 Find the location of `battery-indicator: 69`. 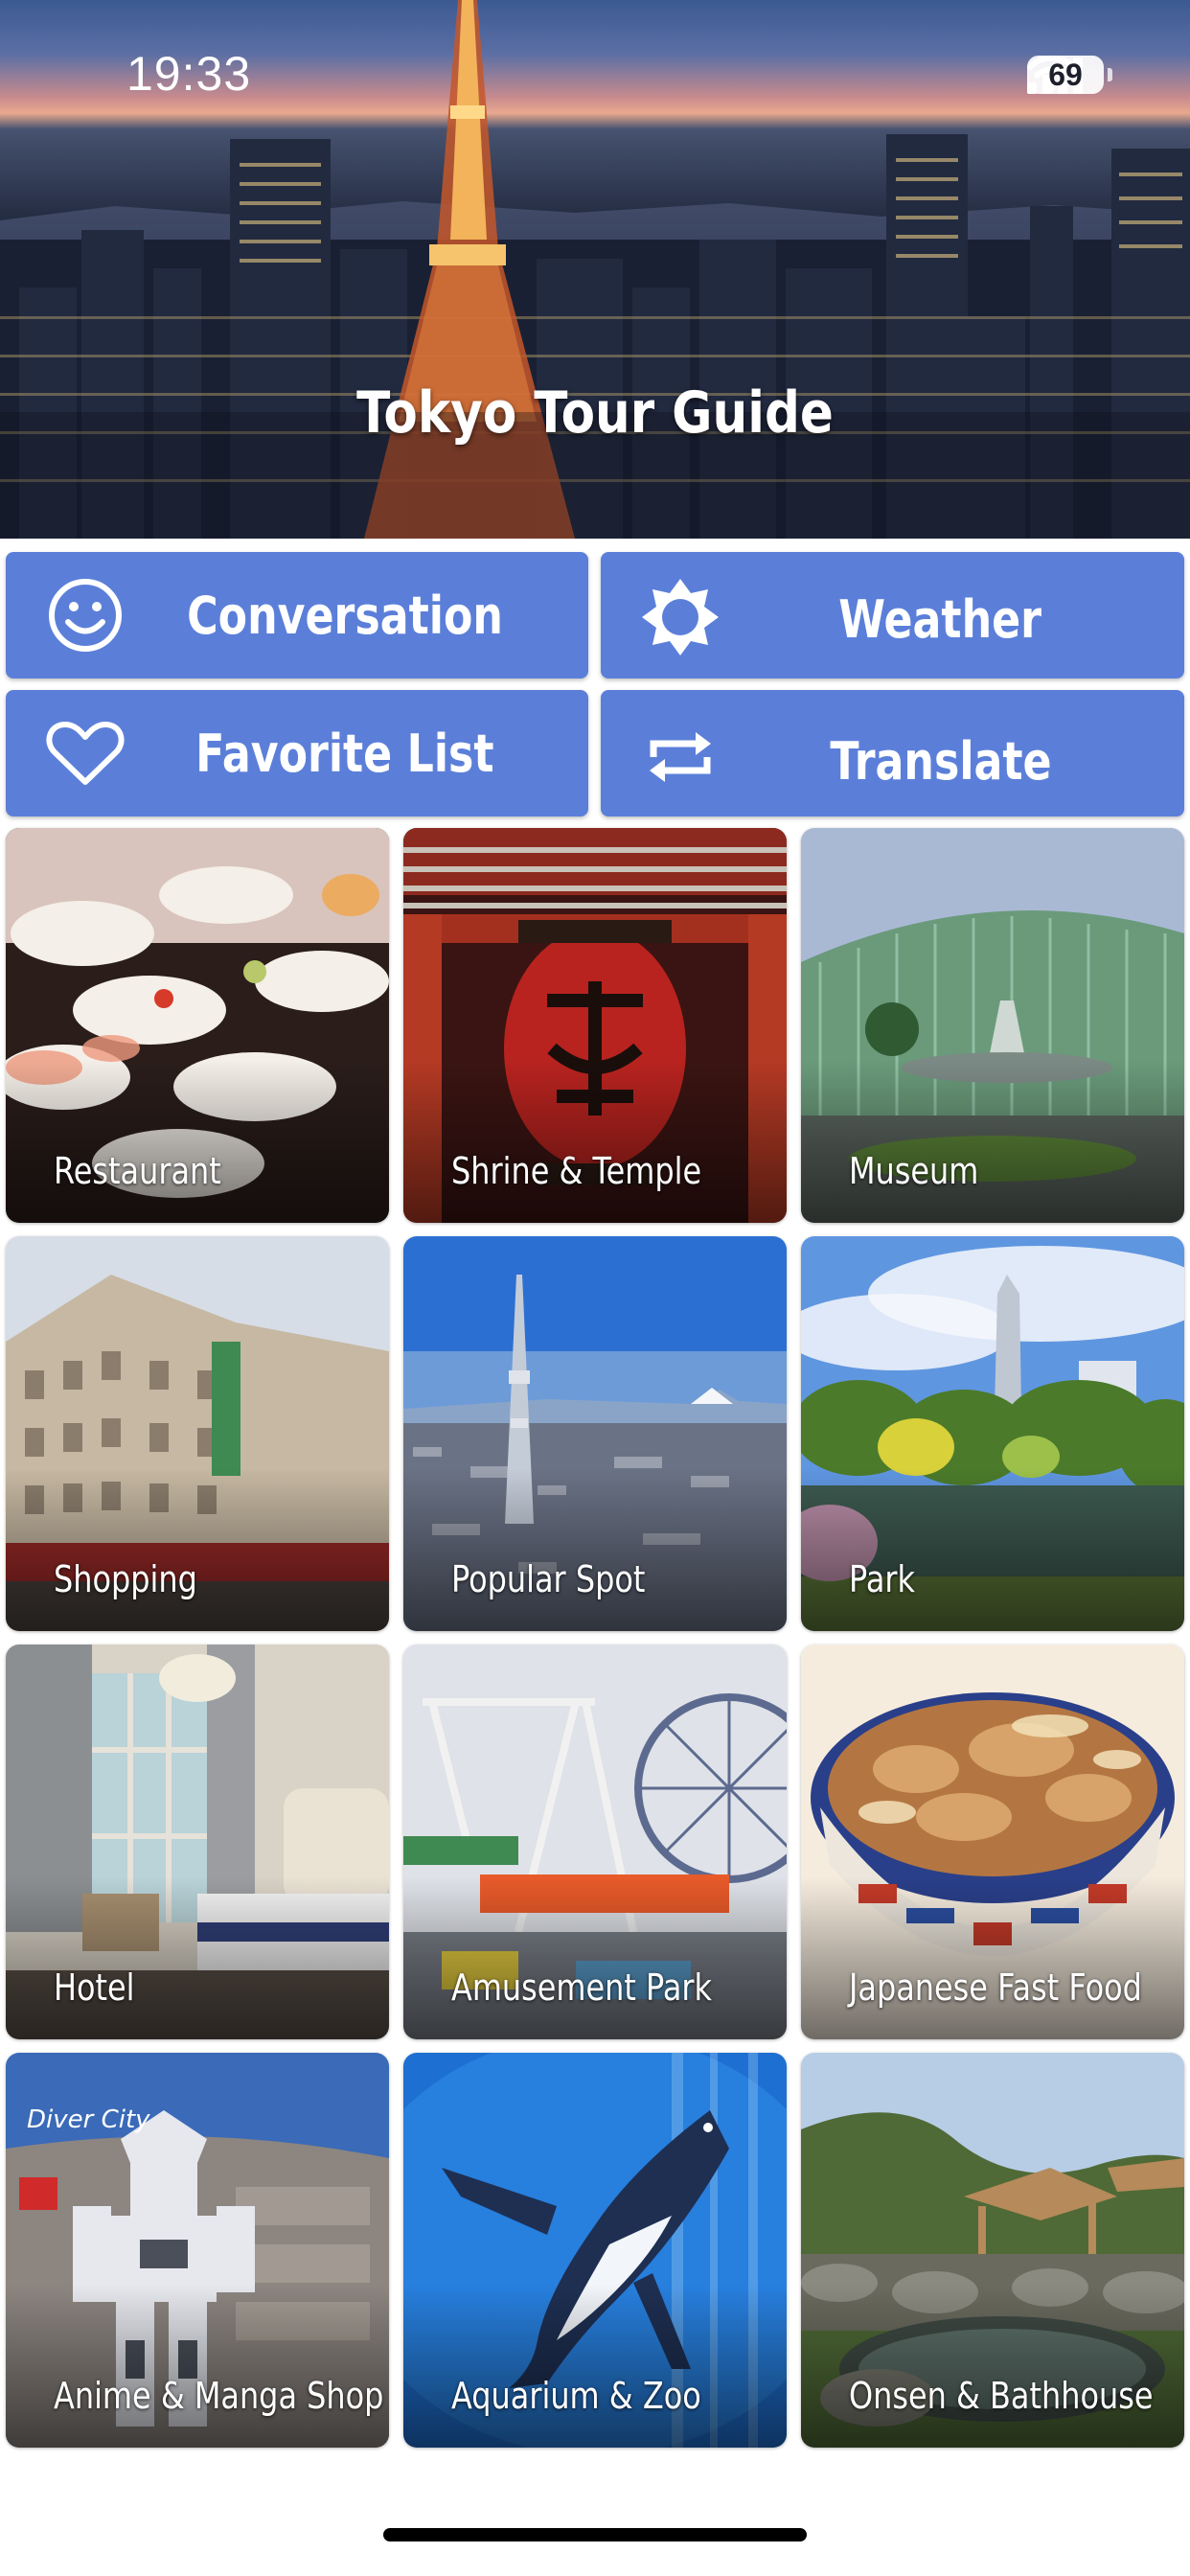

battery-indicator: 69 is located at coordinates (1070, 75).